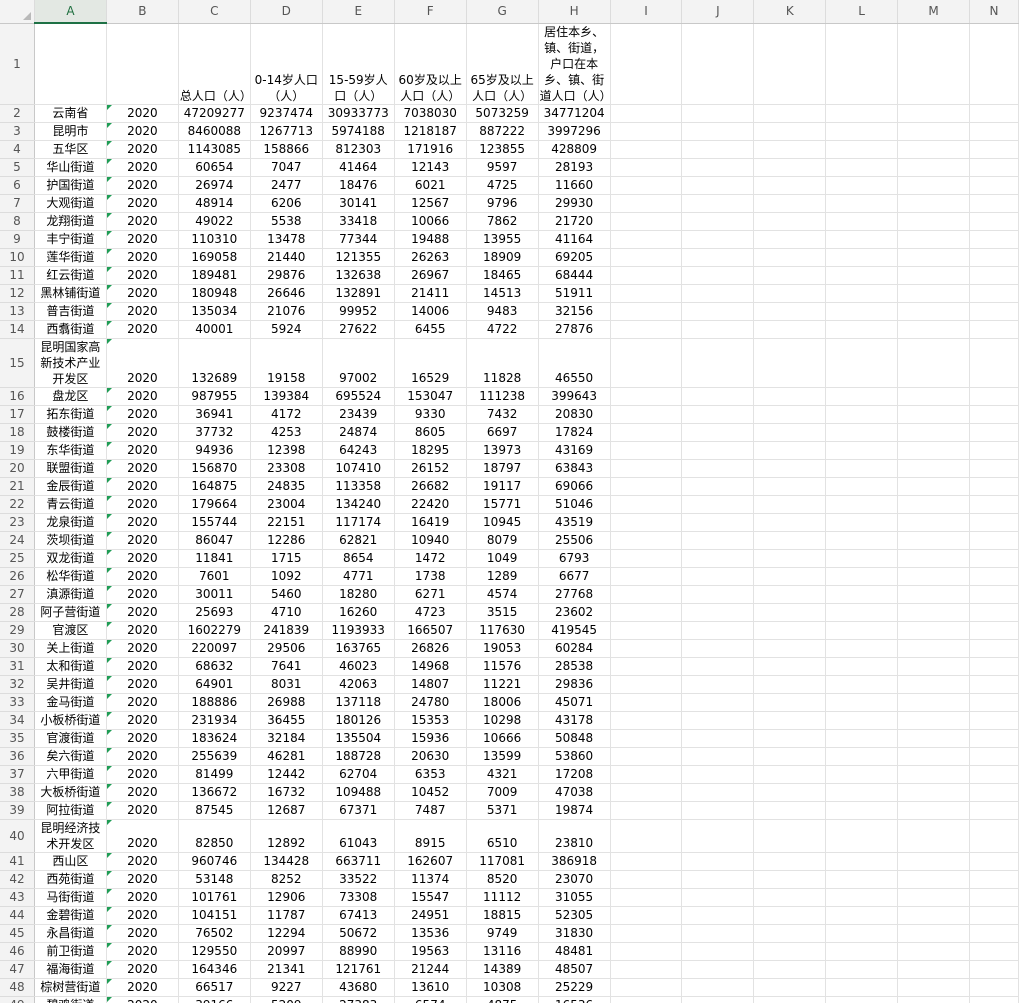 This screenshot has height=1003, width=1019. Describe the element at coordinates (70, 64) in the screenshot. I see `header-cell-a` at that location.